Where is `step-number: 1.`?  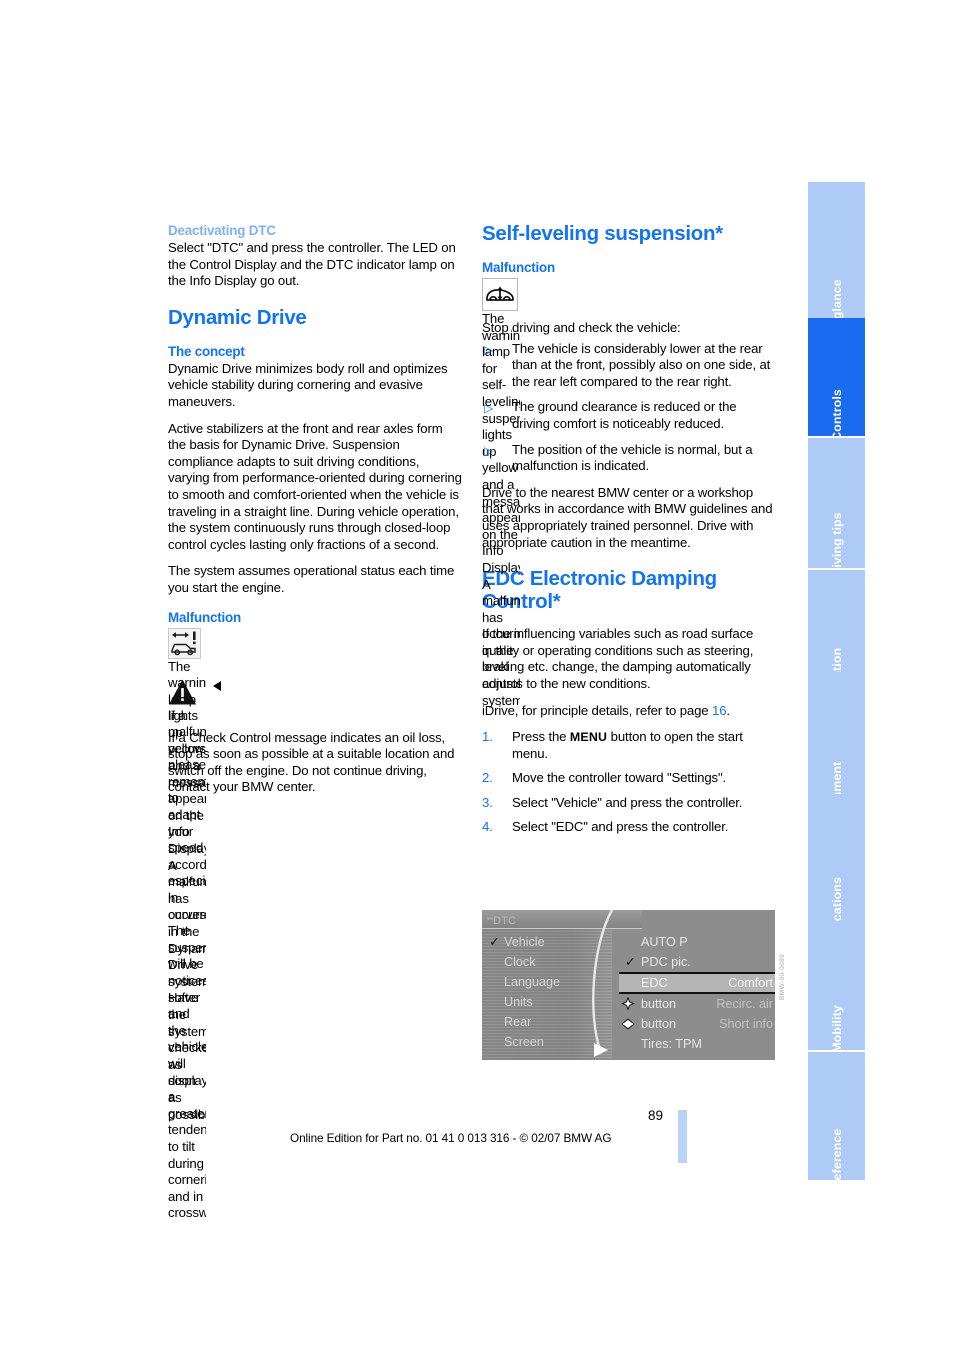
step-number: 1. is located at coordinates (487, 737).